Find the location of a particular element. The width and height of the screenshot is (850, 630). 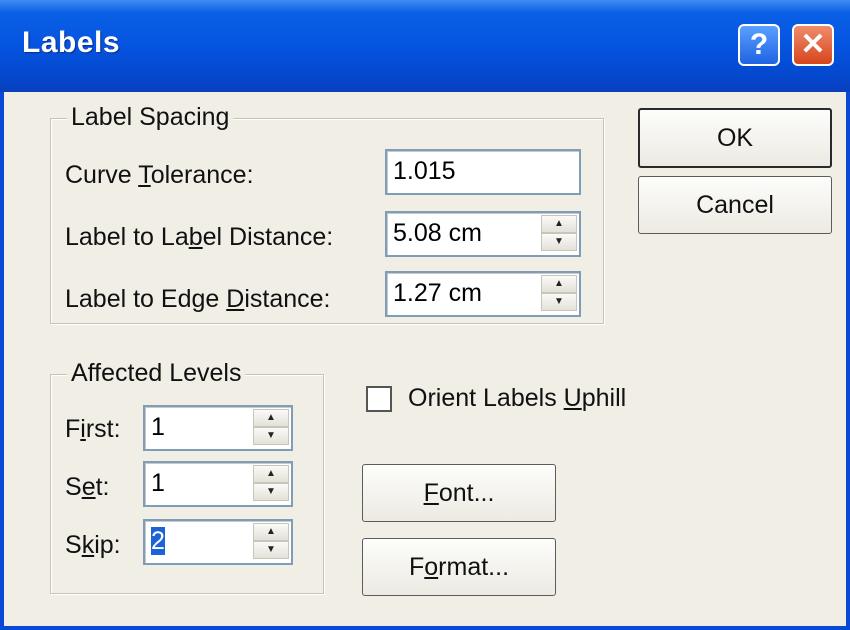

label-distance-value: 5.08 cm is located at coordinates (437, 233).